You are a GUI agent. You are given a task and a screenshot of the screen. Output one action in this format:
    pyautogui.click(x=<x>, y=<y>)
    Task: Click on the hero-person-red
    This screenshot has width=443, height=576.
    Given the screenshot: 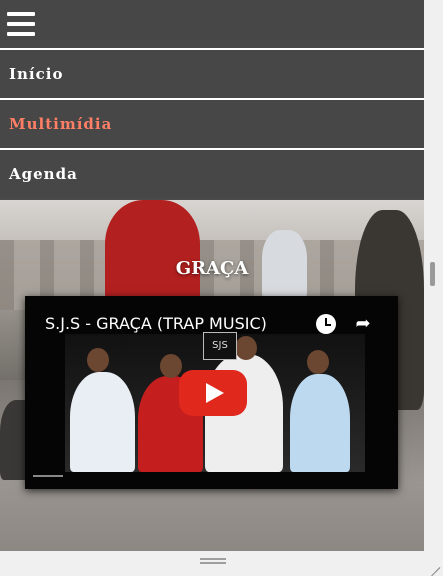 What is the action you would take?
    pyautogui.click(x=152, y=255)
    